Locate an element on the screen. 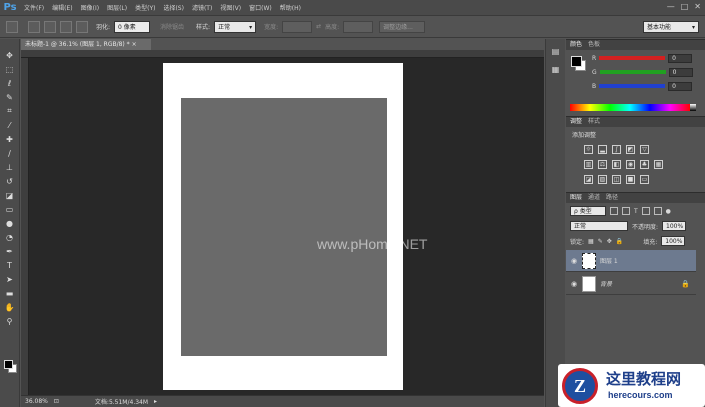 This screenshot has width=705, height=407. threshold-icon: ◫ is located at coordinates (616, 179).